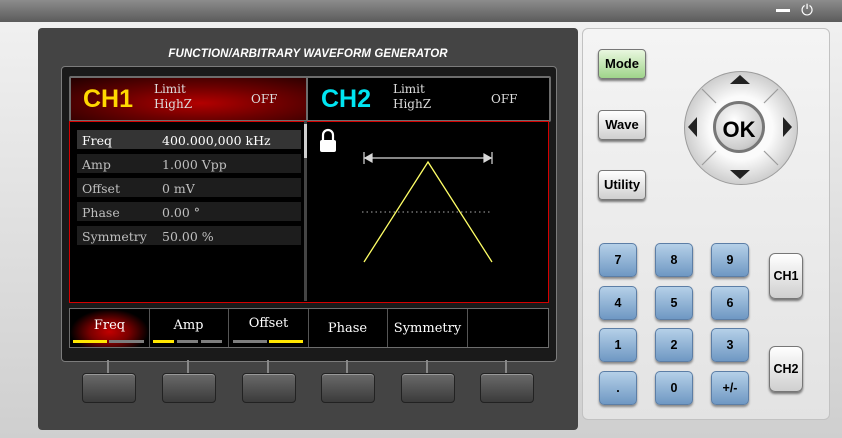  I want to click on softkey-amp: Amp, so click(189, 328).